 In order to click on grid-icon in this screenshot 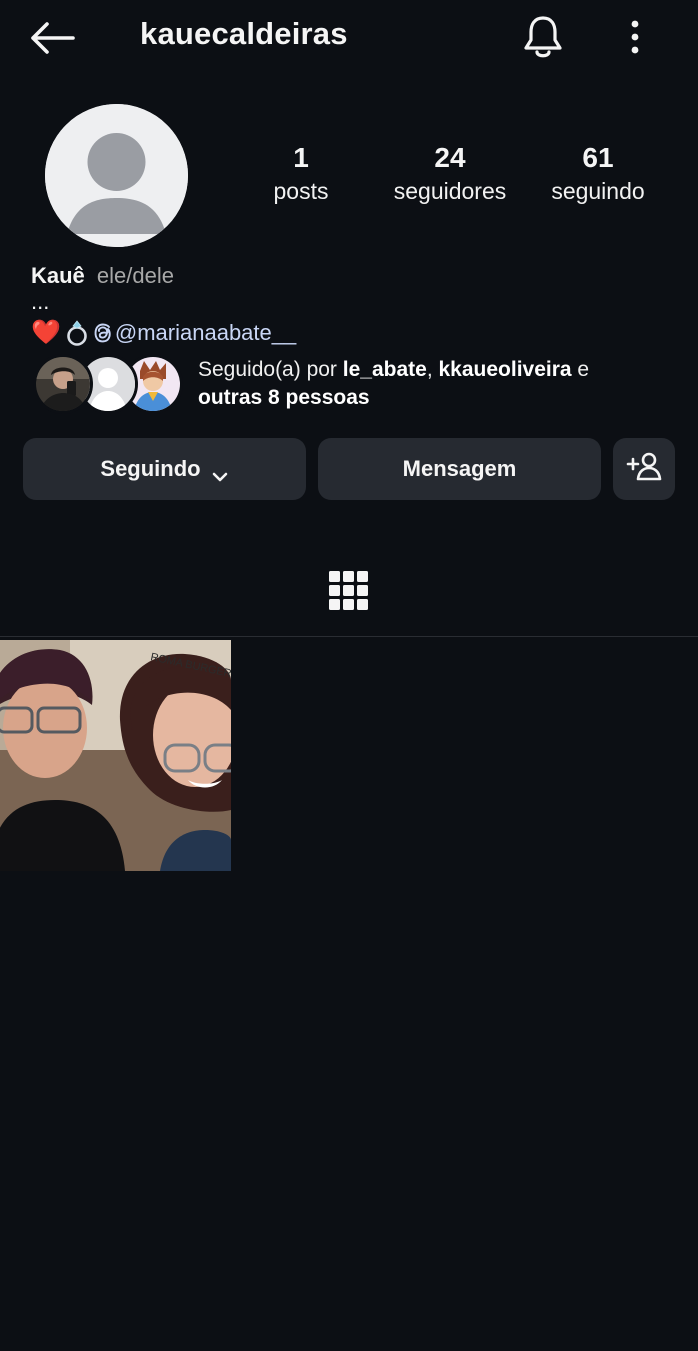, I will do `click(348, 590)`.